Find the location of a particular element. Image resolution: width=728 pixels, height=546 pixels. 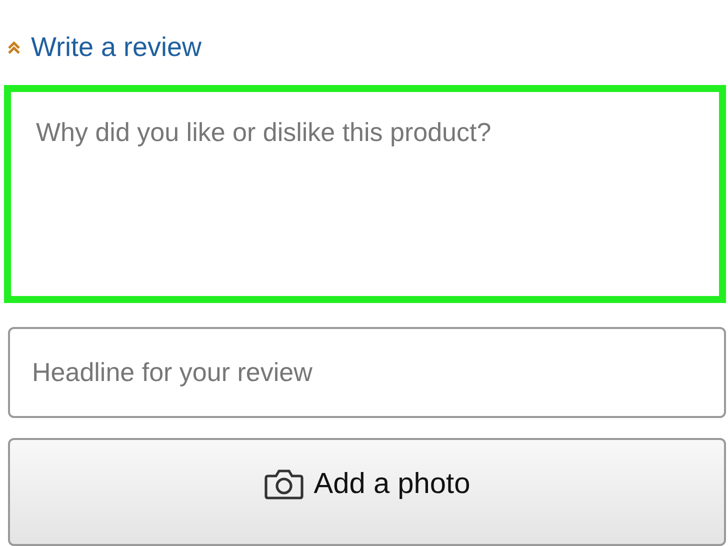

double-chevron-icon is located at coordinates (14, 47).